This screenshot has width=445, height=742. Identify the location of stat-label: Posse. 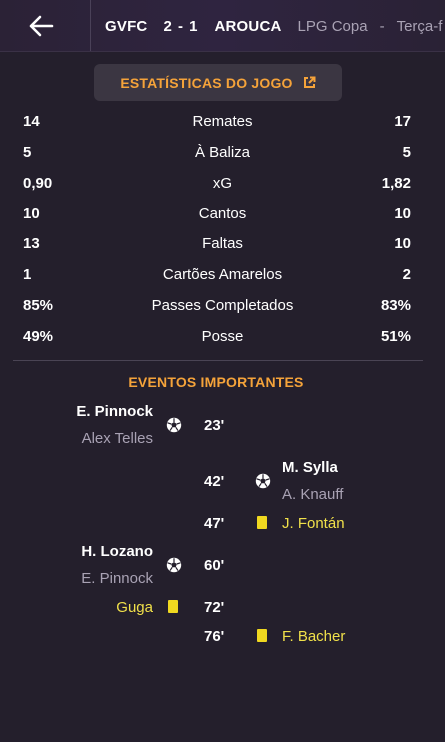
(222, 336).